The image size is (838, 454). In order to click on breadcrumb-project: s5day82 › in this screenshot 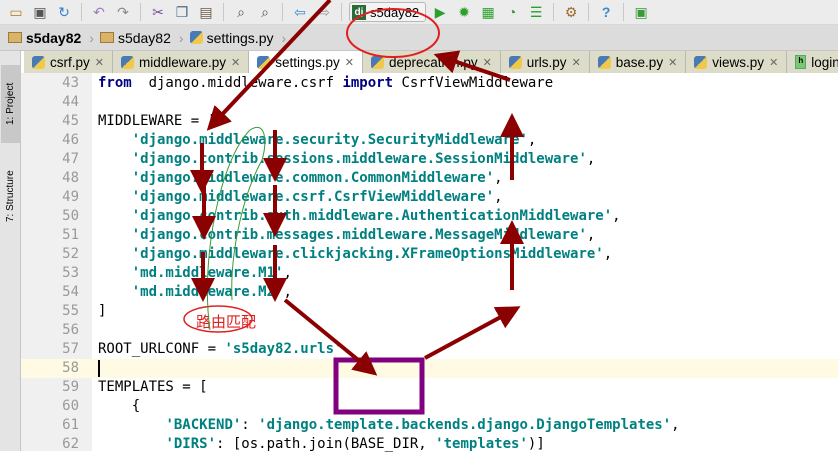, I will do `click(51, 38)`.